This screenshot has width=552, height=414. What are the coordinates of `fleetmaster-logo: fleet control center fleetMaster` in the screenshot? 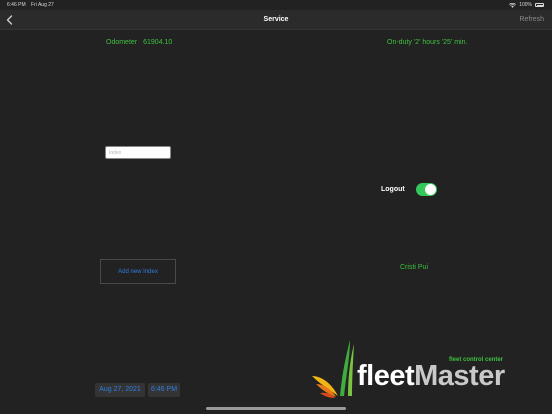 It's located at (416, 369).